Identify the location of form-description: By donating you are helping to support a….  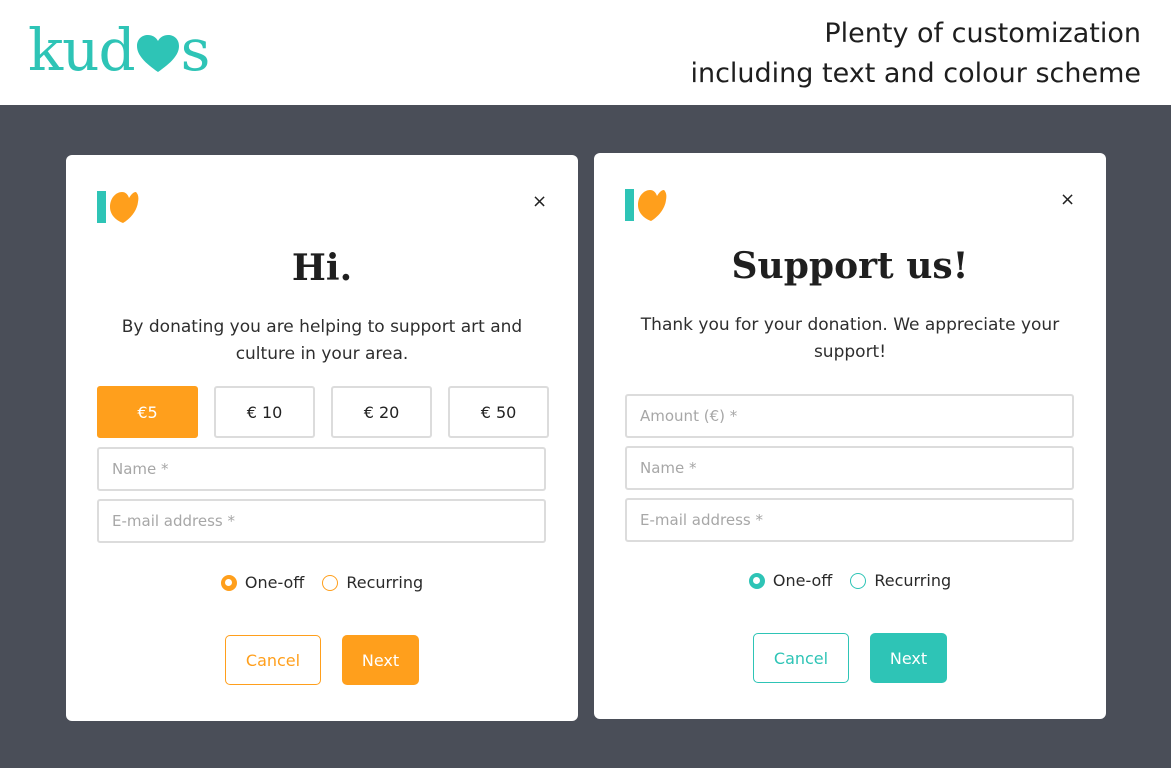
(322, 340).